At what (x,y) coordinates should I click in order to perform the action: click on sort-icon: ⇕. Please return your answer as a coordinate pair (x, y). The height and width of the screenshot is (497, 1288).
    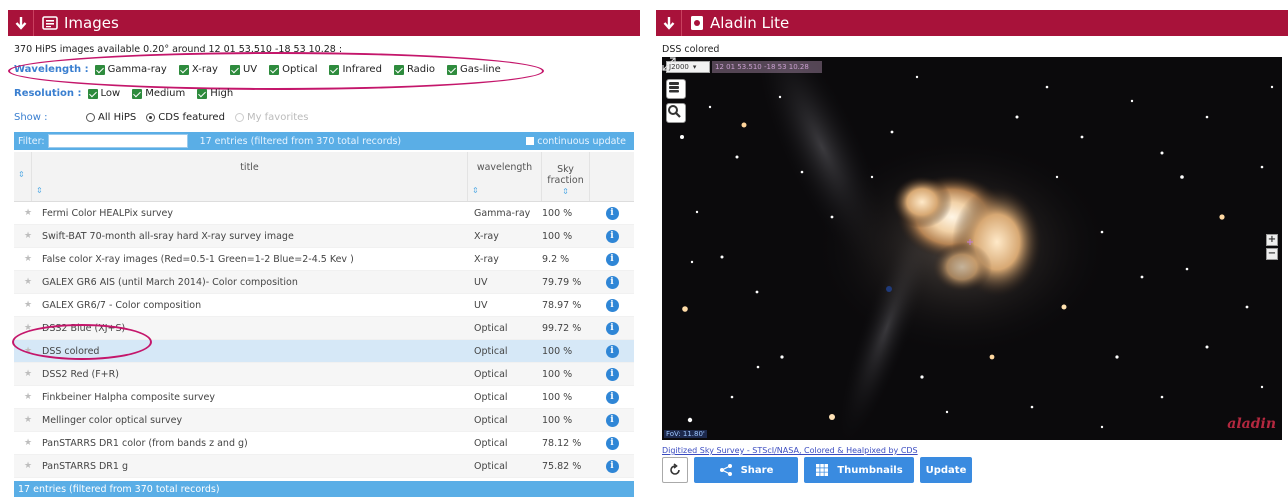
    Looking at the image, I should click on (565, 191).